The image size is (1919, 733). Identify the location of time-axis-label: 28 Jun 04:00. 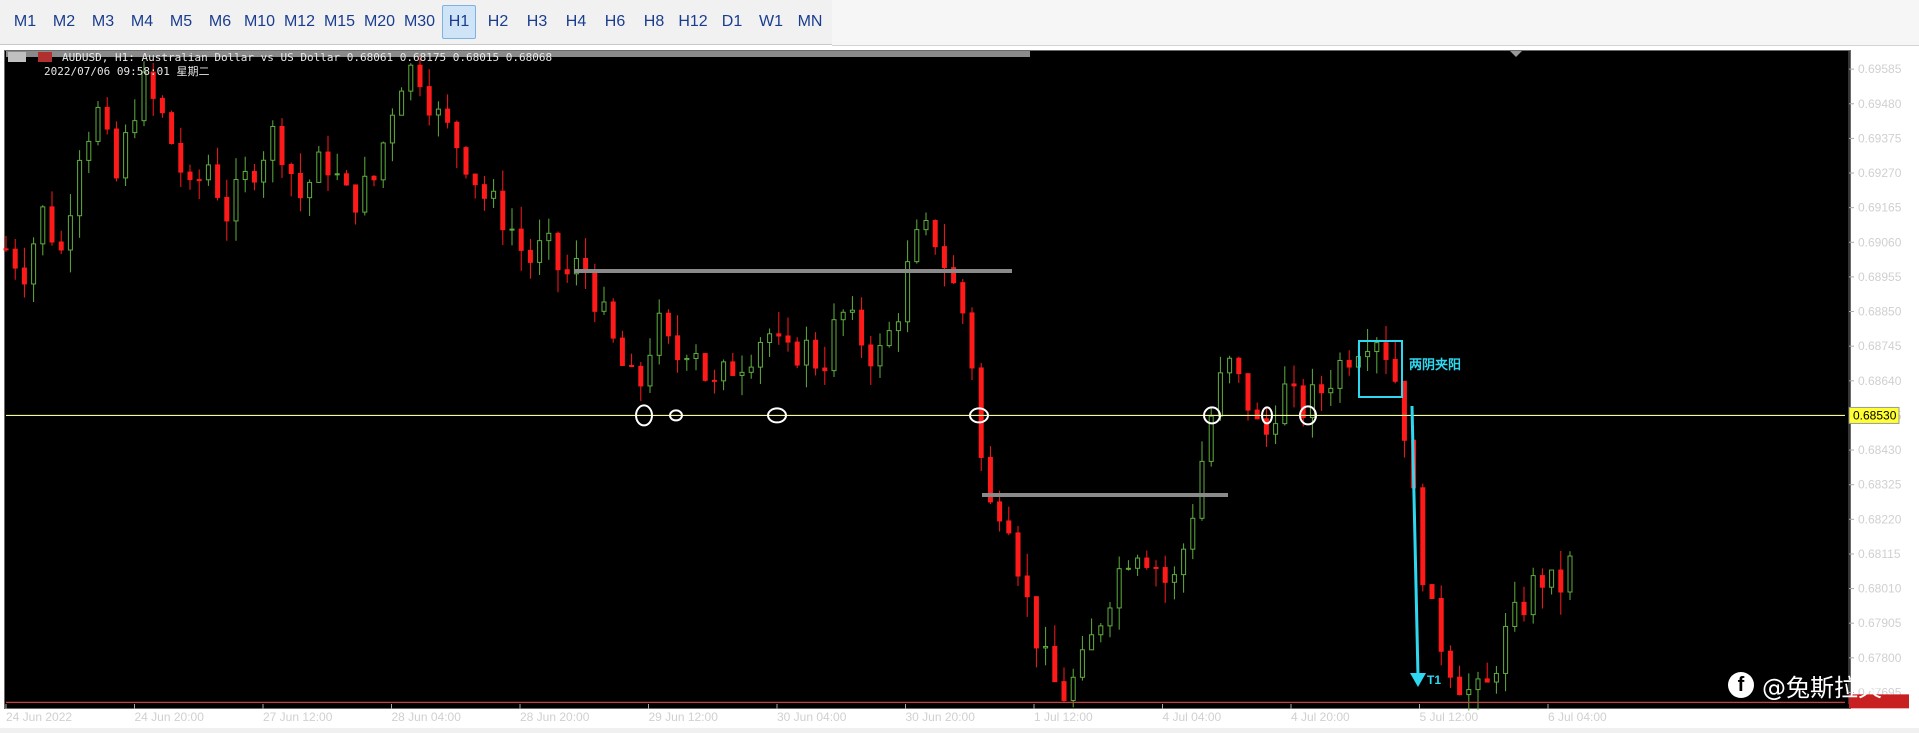
(427, 717).